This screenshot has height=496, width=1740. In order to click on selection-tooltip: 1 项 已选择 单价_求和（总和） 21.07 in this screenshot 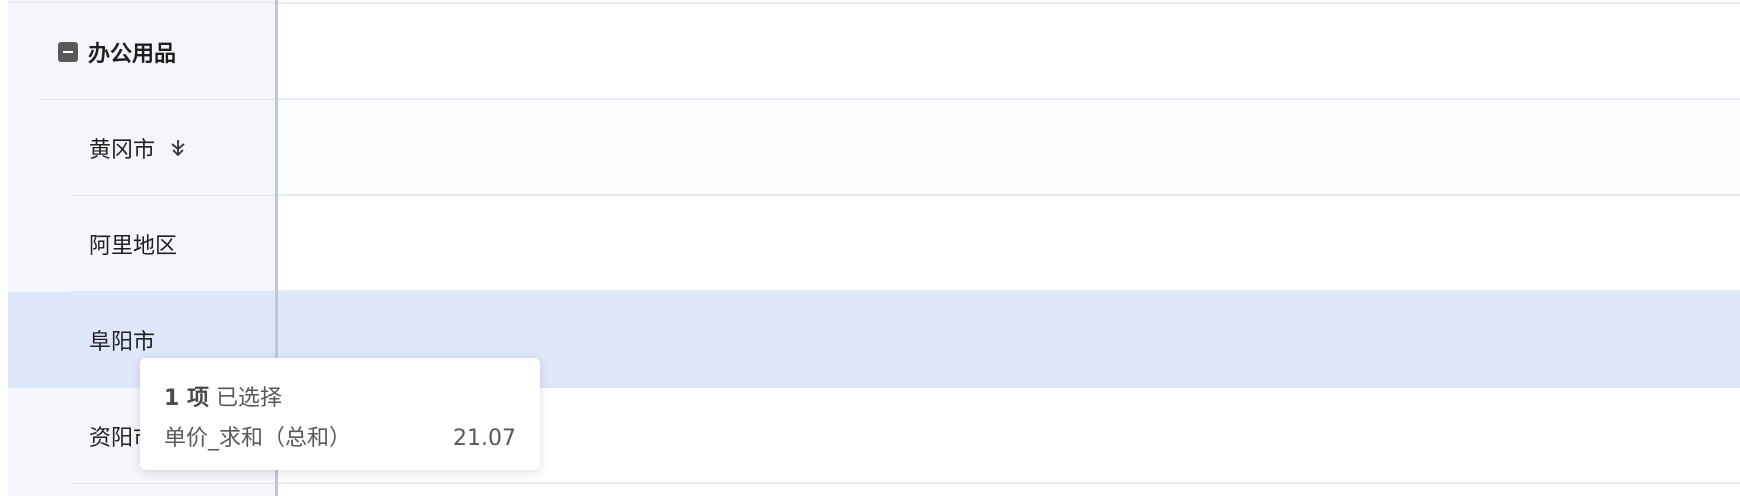, I will do `click(340, 414)`.